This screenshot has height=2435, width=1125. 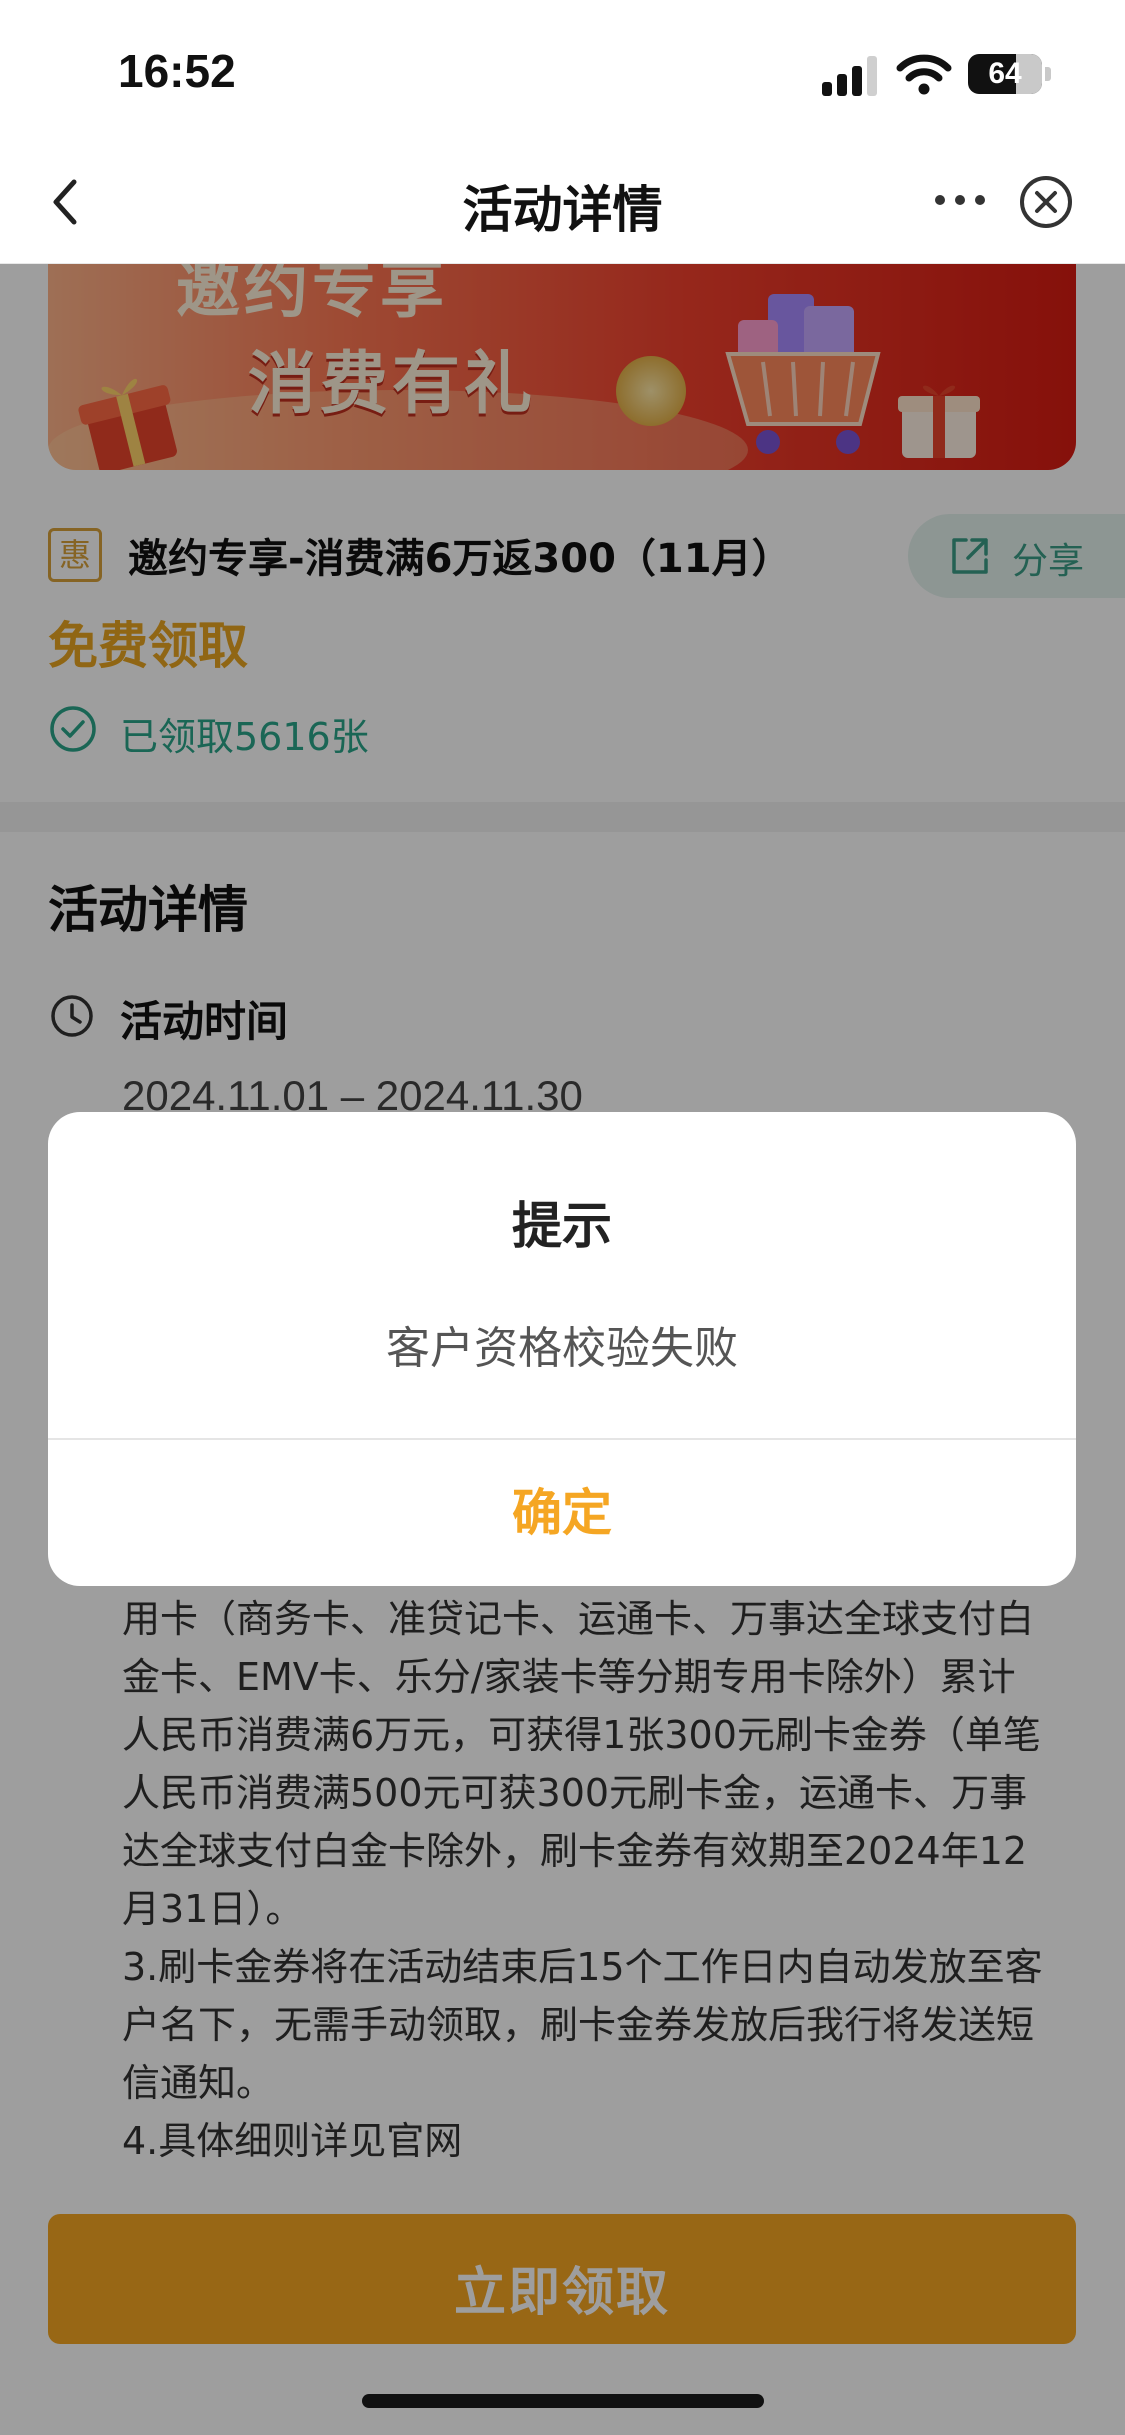 What do you see at coordinates (562, 1513) in the screenshot?
I see `confirm-button: 确定` at bounding box center [562, 1513].